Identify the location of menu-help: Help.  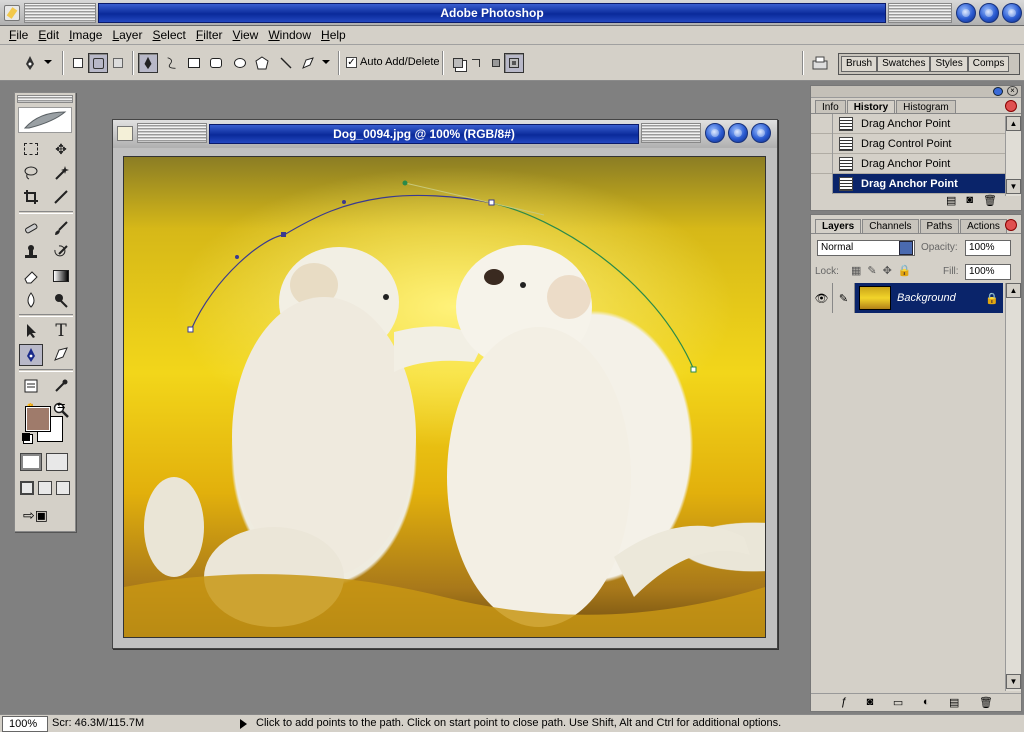
(333, 35).